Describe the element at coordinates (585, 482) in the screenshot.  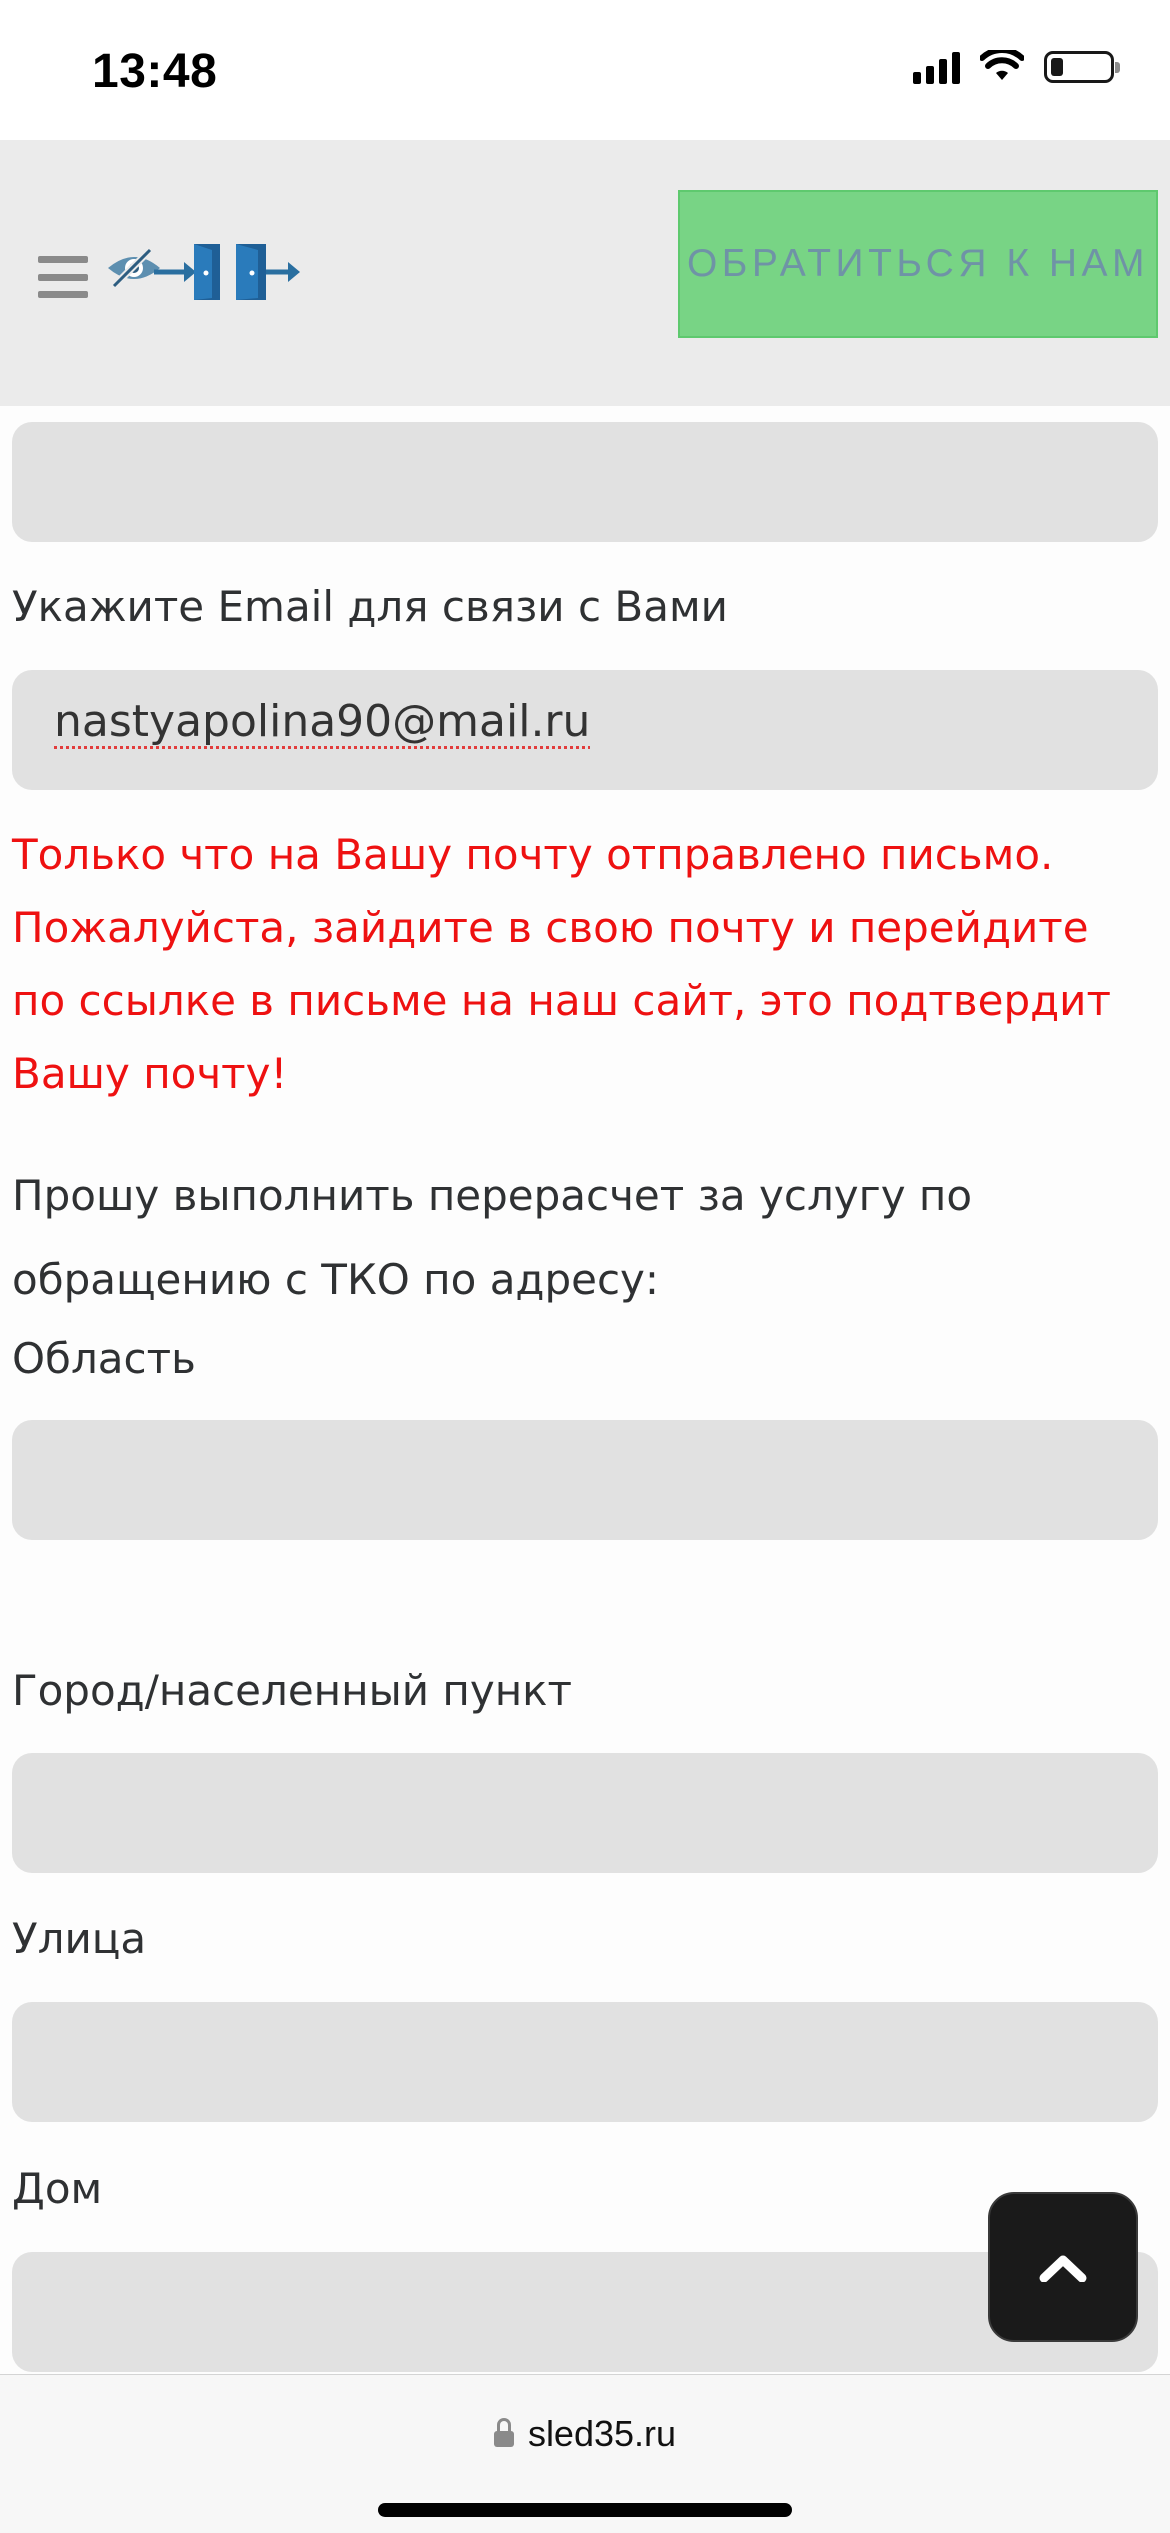
I see `top-input-field` at that location.